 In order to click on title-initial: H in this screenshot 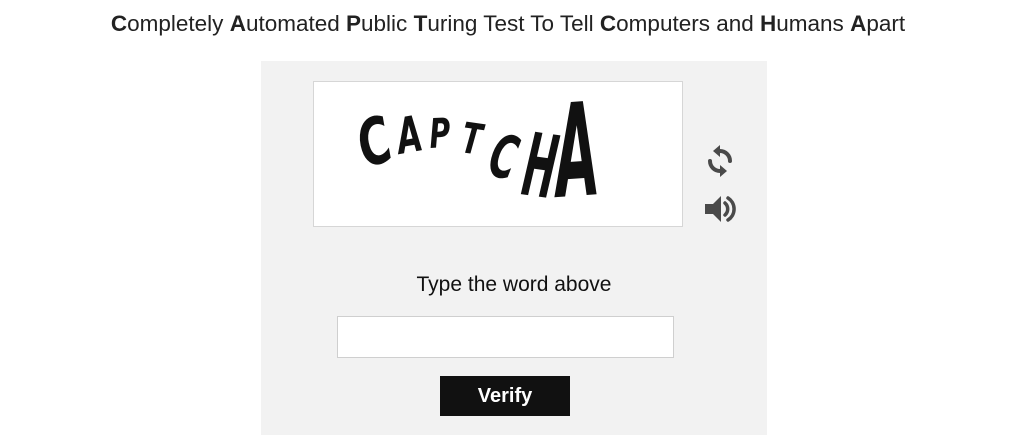, I will do `click(768, 23)`.